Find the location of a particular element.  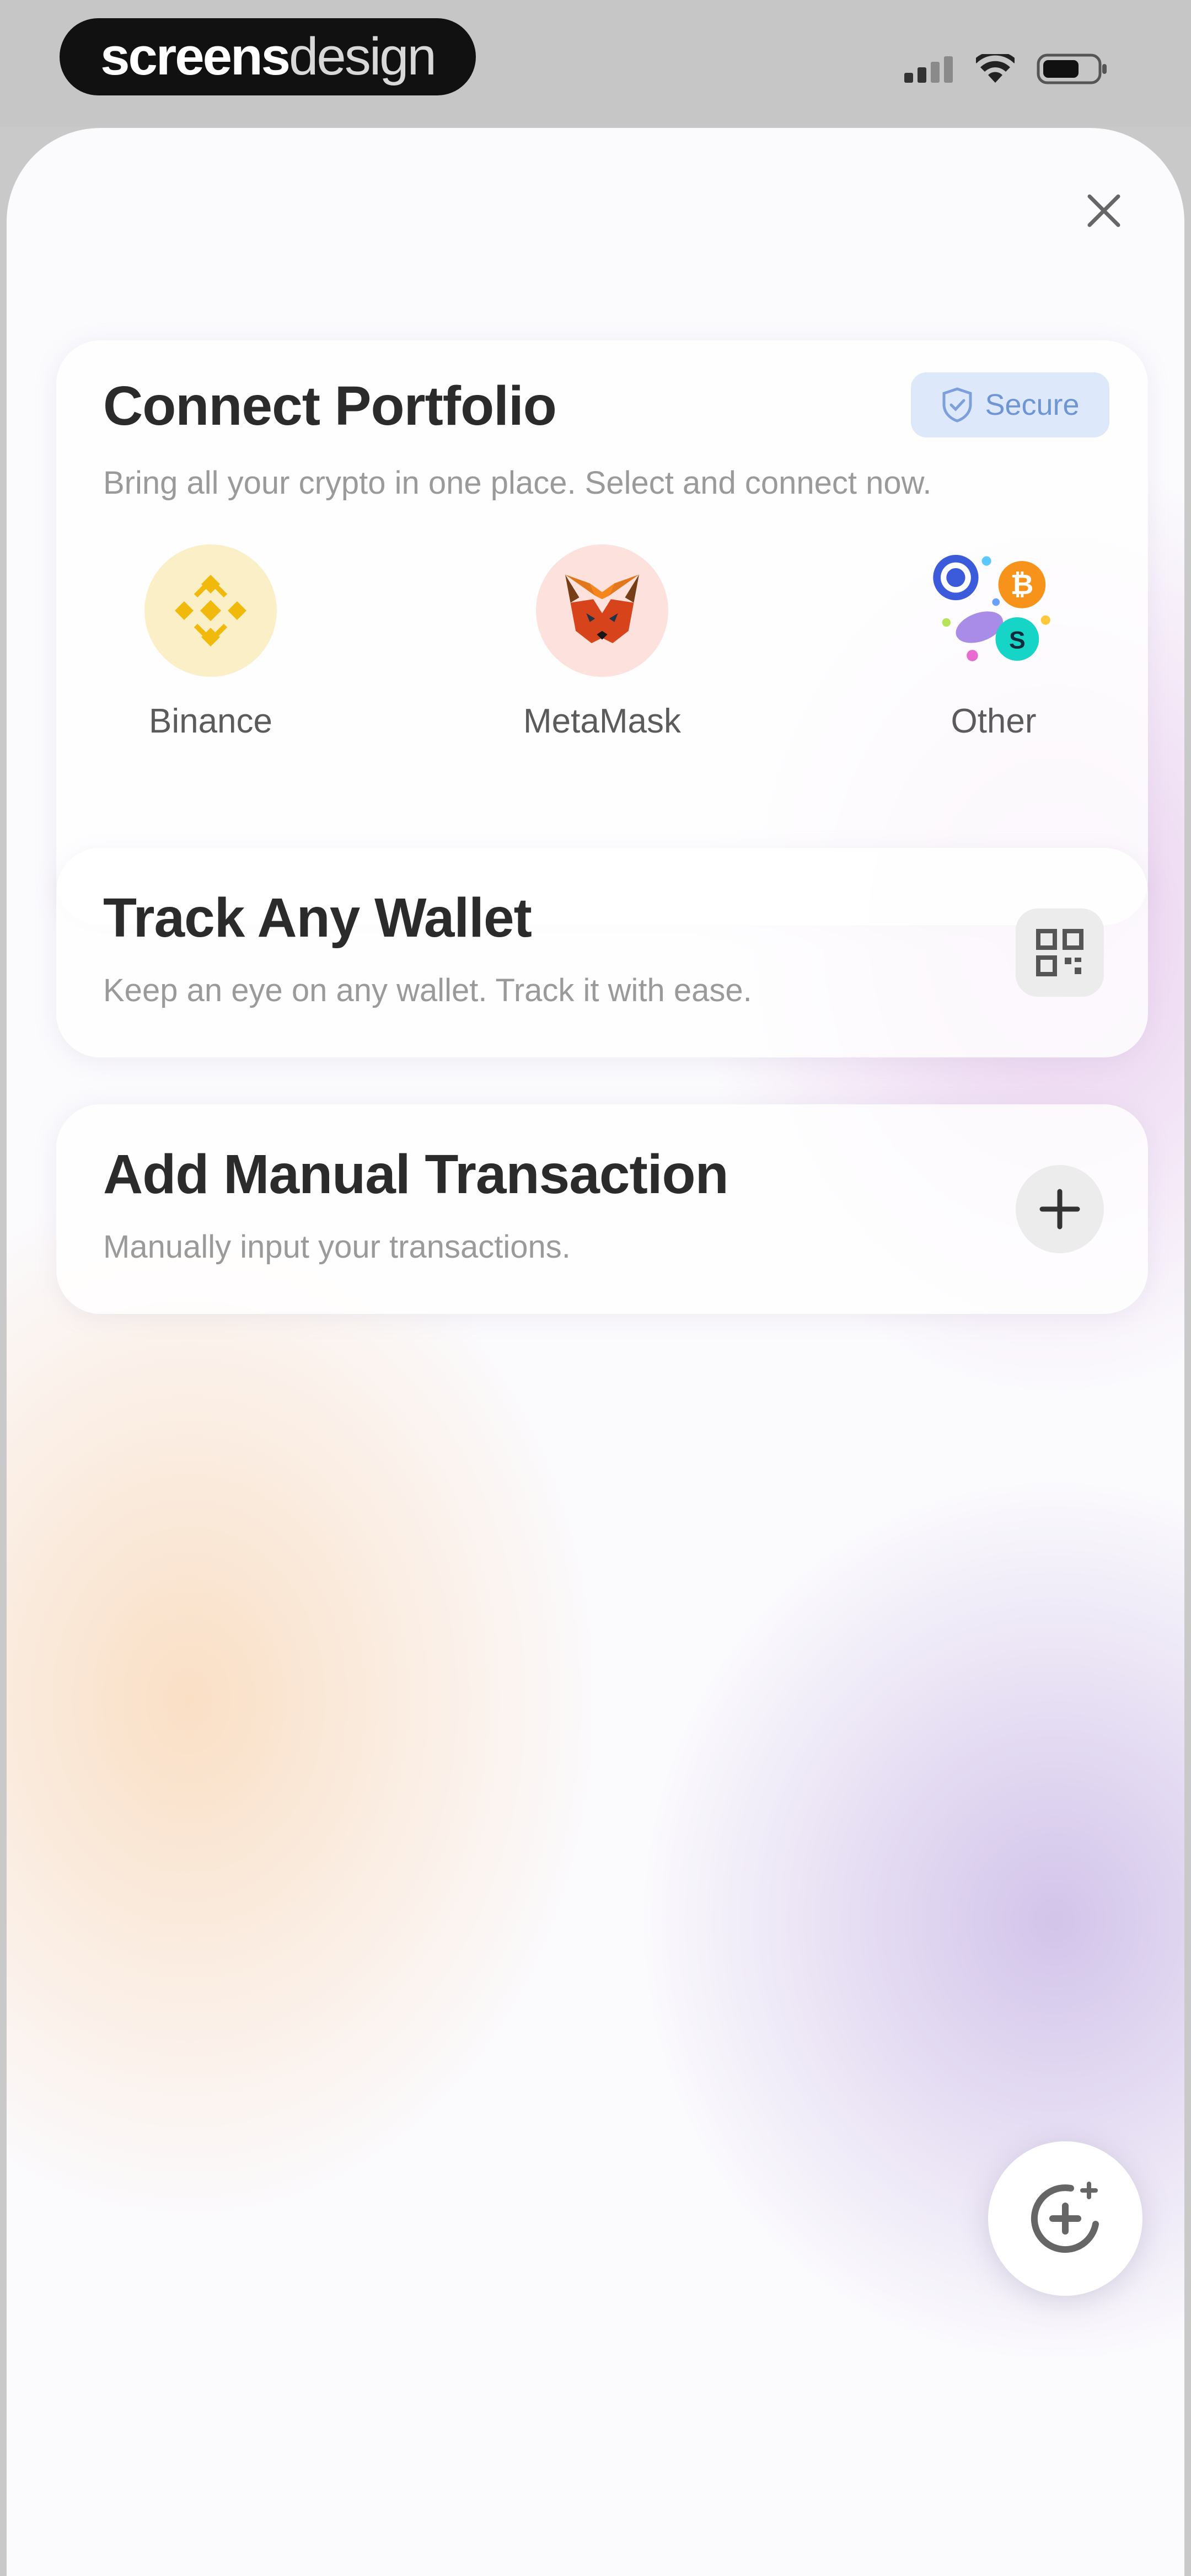

ai-sparkle-icon is located at coordinates (1065, 2217).